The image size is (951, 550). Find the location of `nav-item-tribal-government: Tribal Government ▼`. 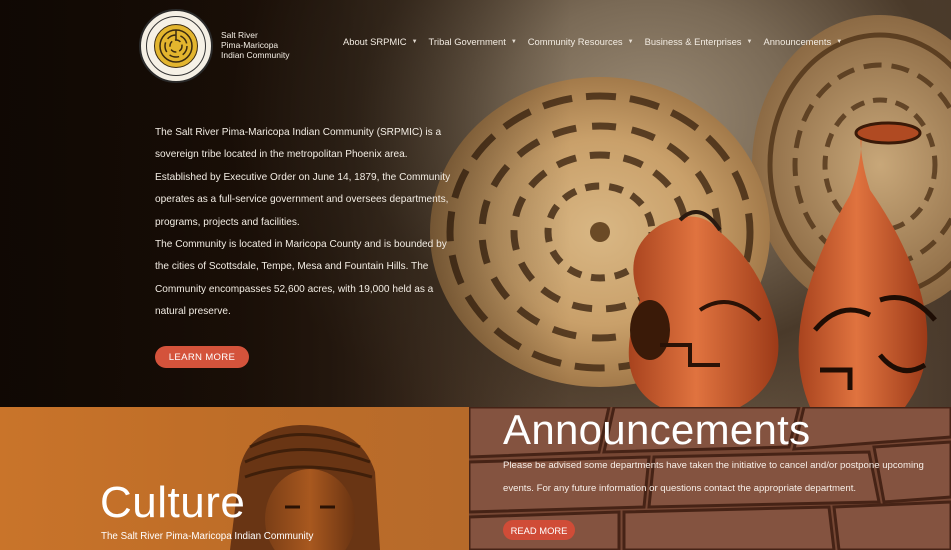

nav-item-tribal-government: Tribal Government ▼ is located at coordinates (478, 41).